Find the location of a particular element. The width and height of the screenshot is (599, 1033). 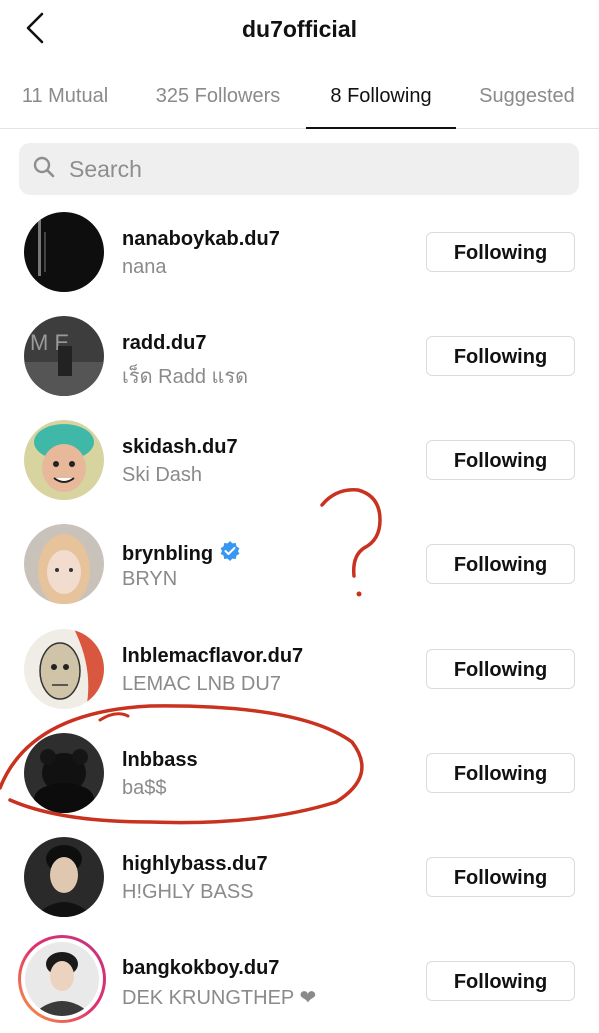

display-name: nana is located at coordinates (144, 267).